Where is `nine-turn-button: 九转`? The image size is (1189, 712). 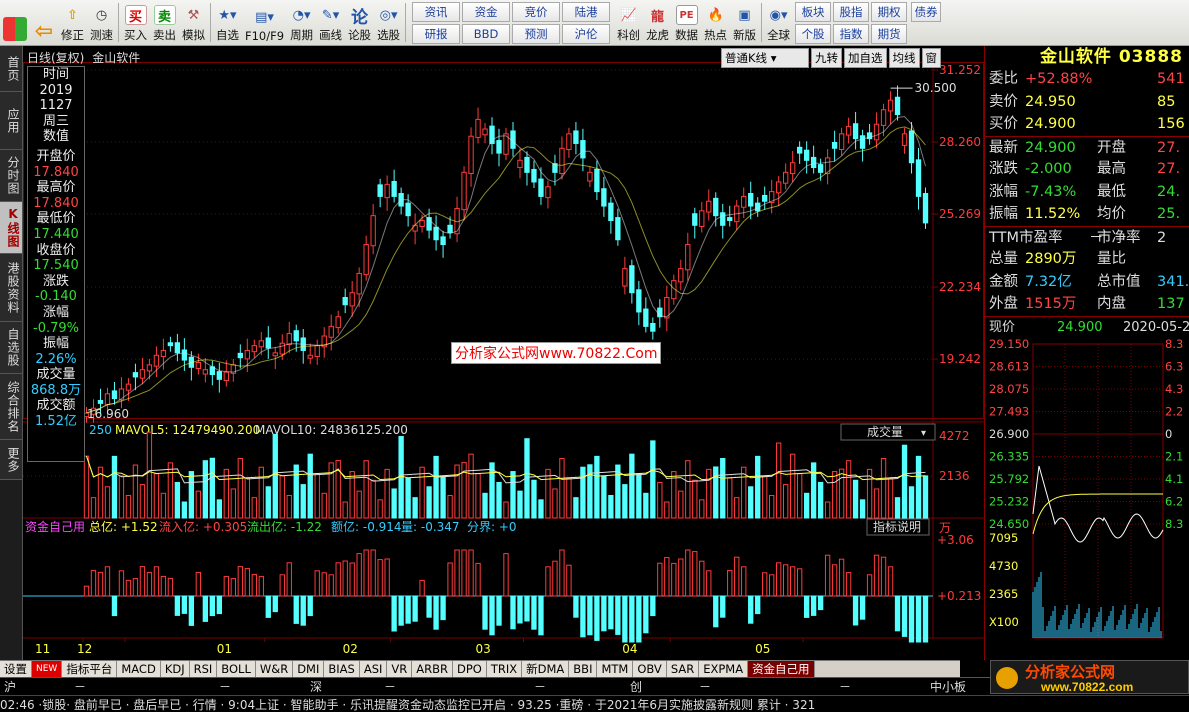
nine-turn-button: 九转 is located at coordinates (826, 58).